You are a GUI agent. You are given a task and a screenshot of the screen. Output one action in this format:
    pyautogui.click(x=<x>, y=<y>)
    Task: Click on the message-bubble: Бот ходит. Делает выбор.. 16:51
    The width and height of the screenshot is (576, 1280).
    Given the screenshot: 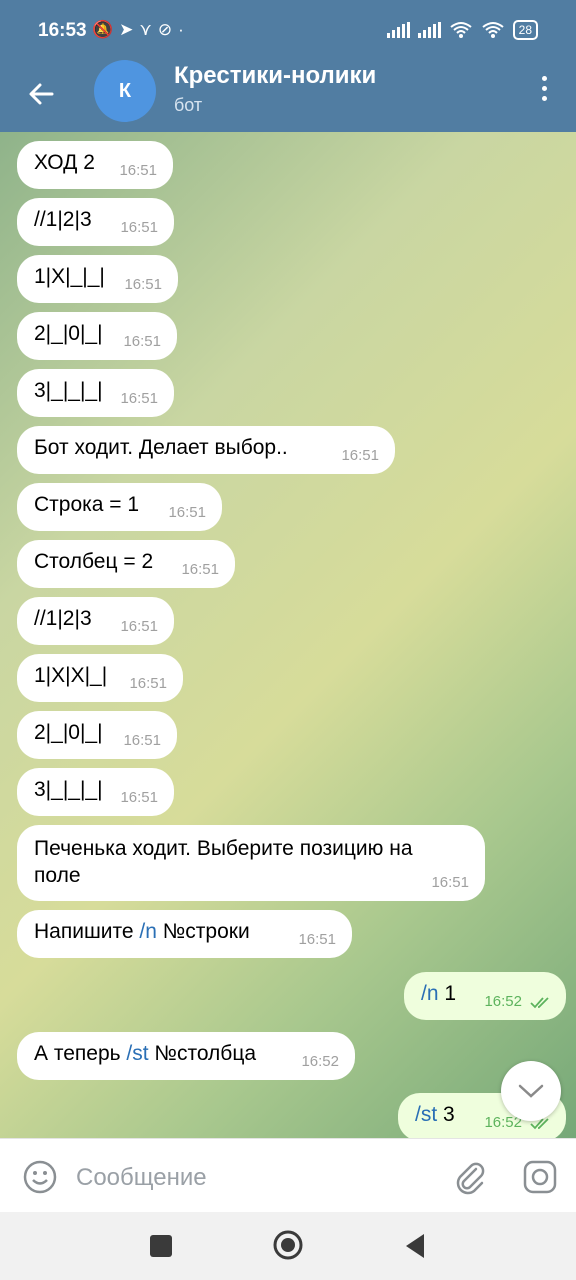 What is the action you would take?
    pyautogui.click(x=206, y=450)
    